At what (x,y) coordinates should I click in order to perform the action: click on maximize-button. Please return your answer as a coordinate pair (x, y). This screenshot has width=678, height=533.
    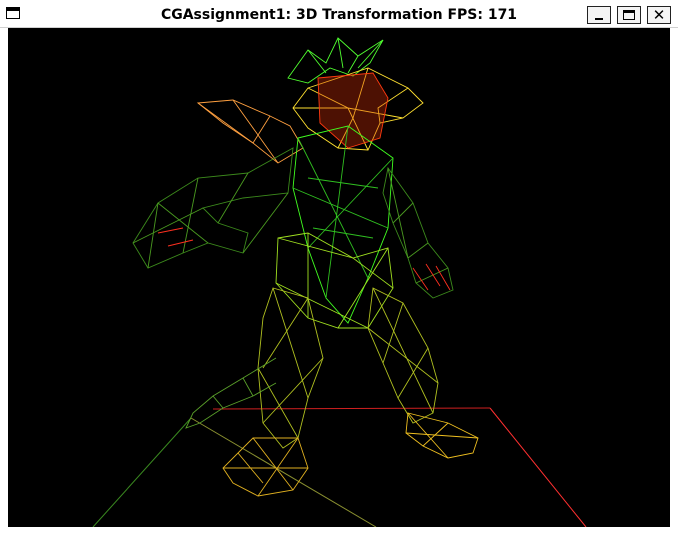
    Looking at the image, I should click on (629, 15).